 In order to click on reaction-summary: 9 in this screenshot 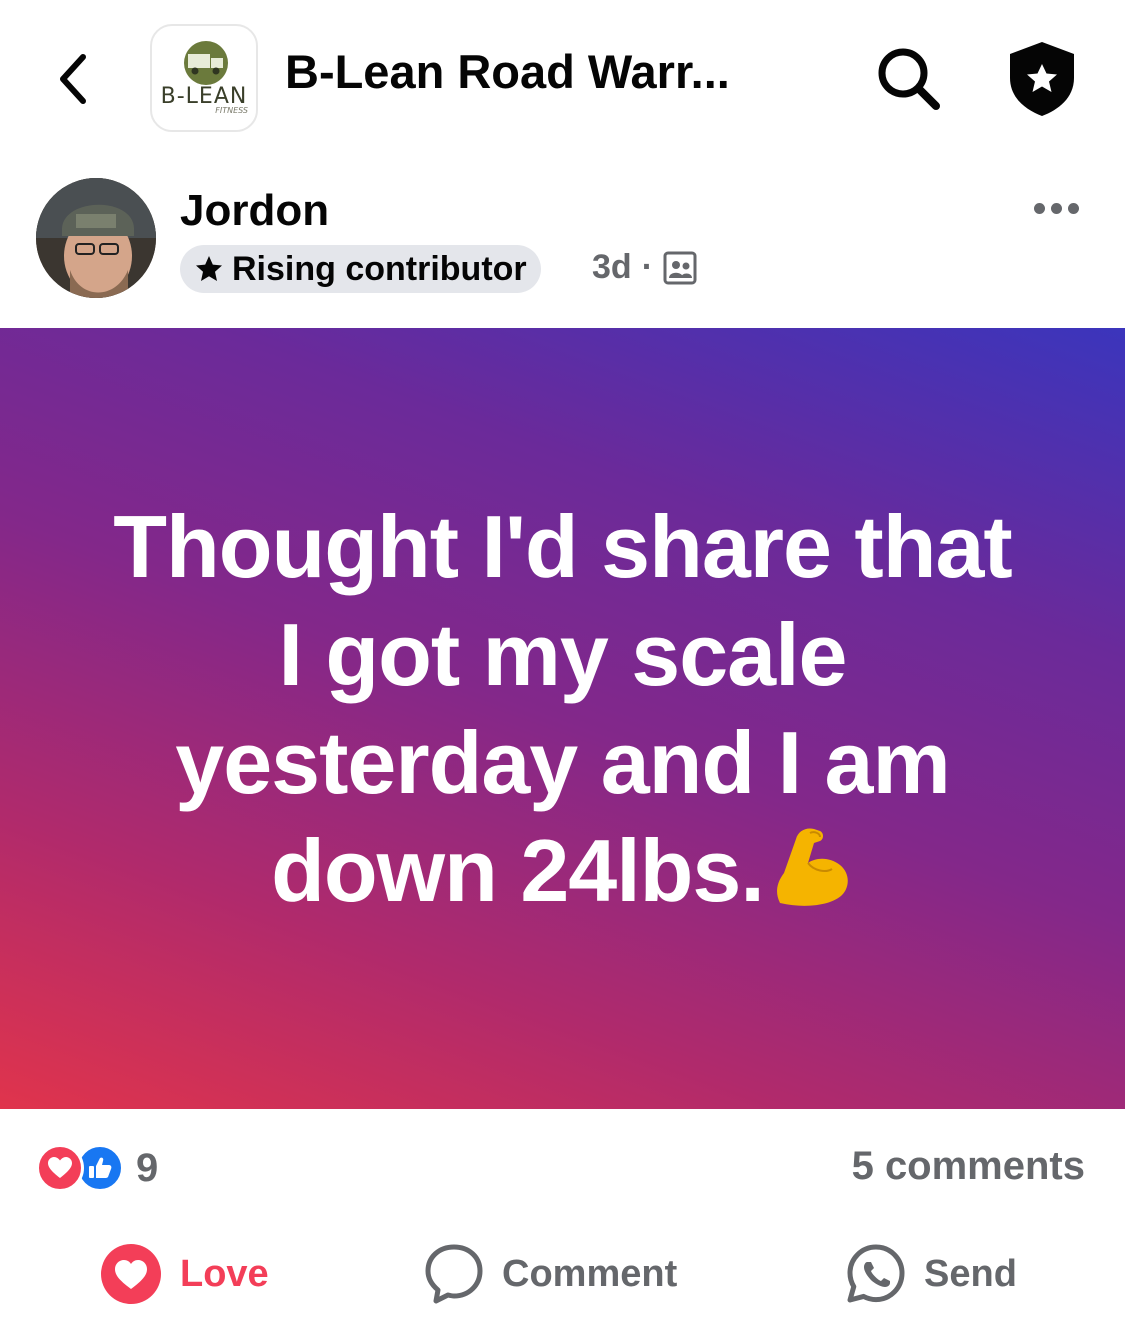, I will do `click(97, 1168)`.